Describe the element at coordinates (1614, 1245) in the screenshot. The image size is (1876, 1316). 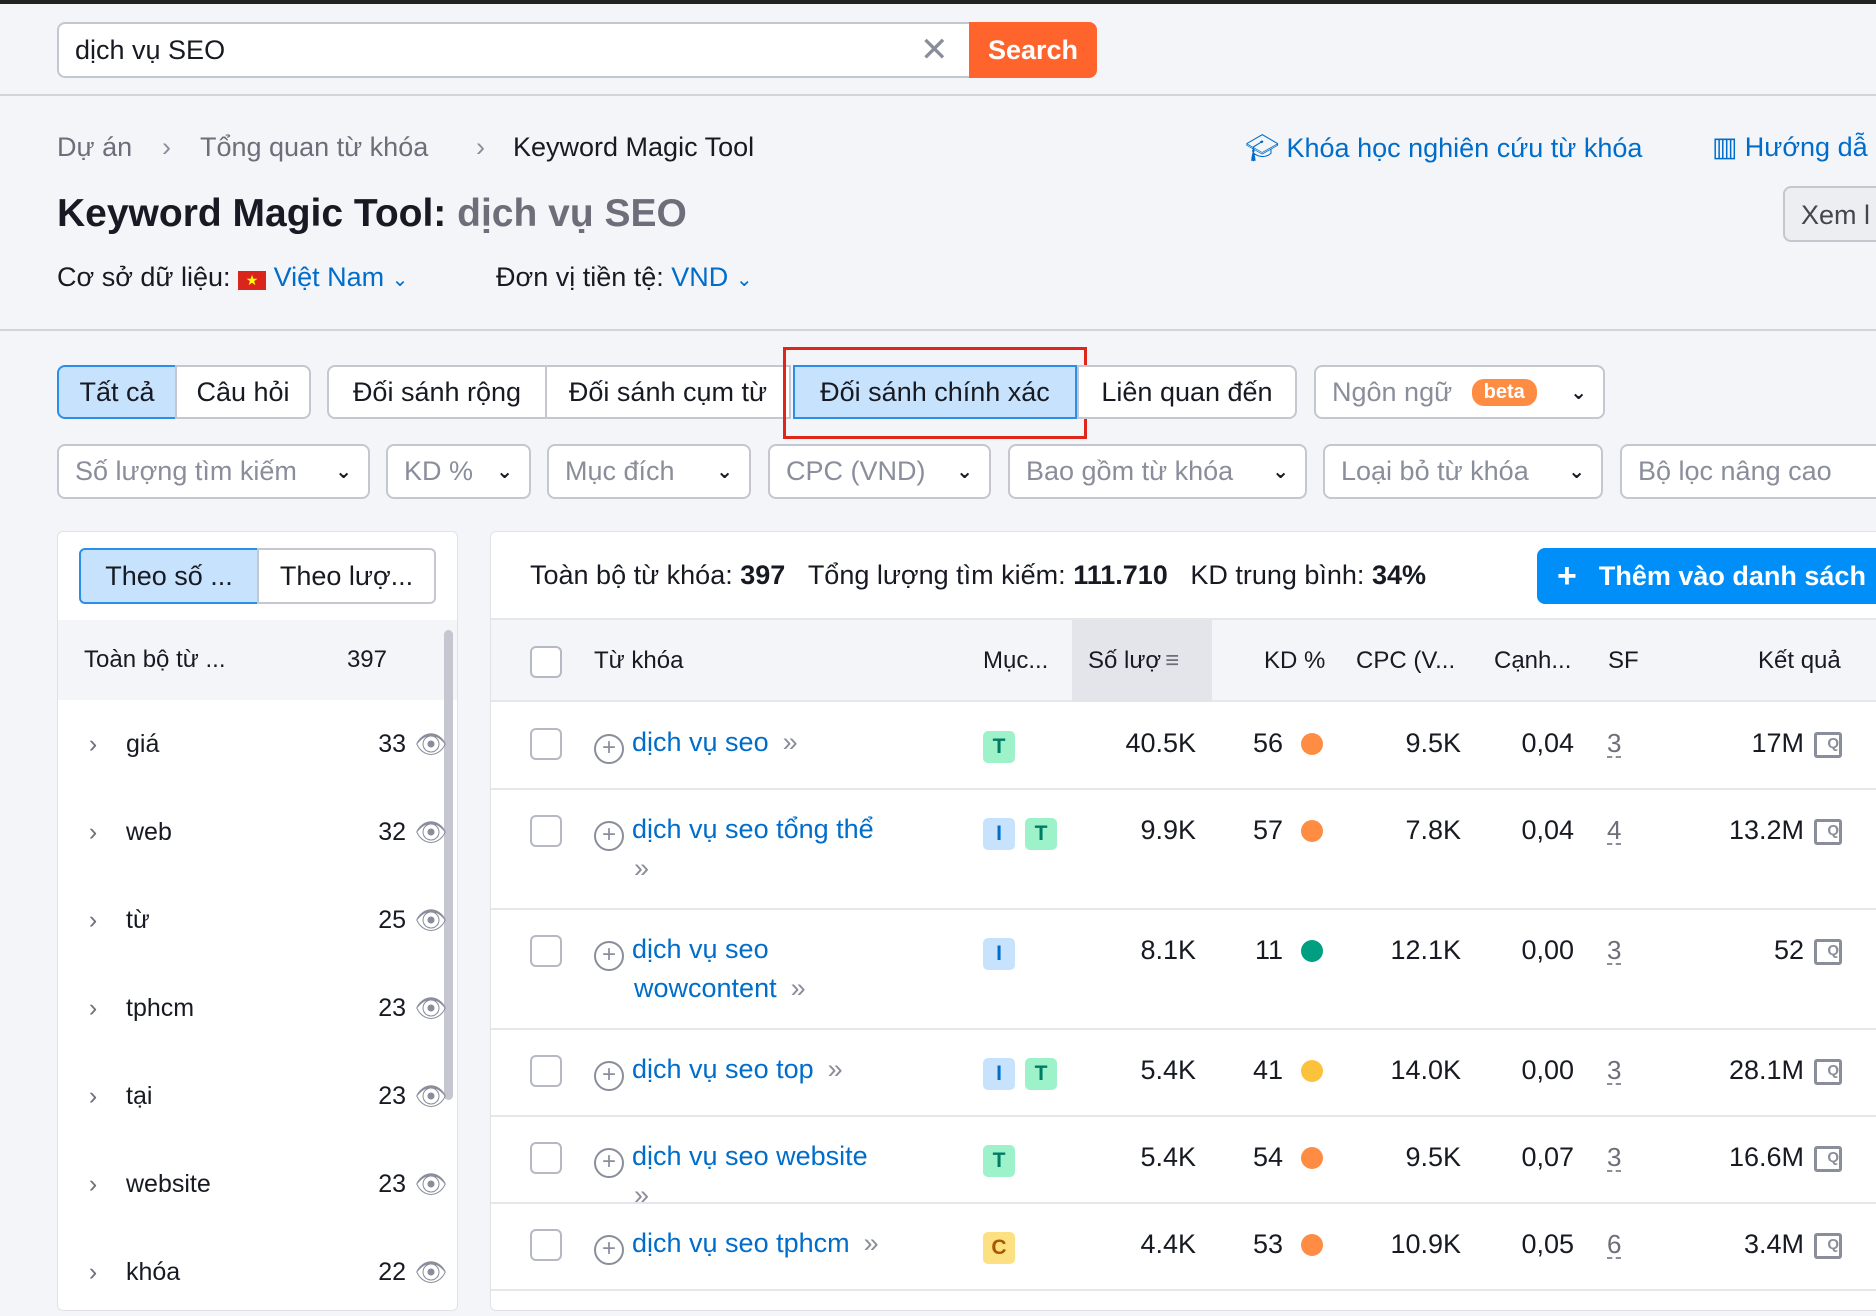
I see `sf-cell: 6` at that location.